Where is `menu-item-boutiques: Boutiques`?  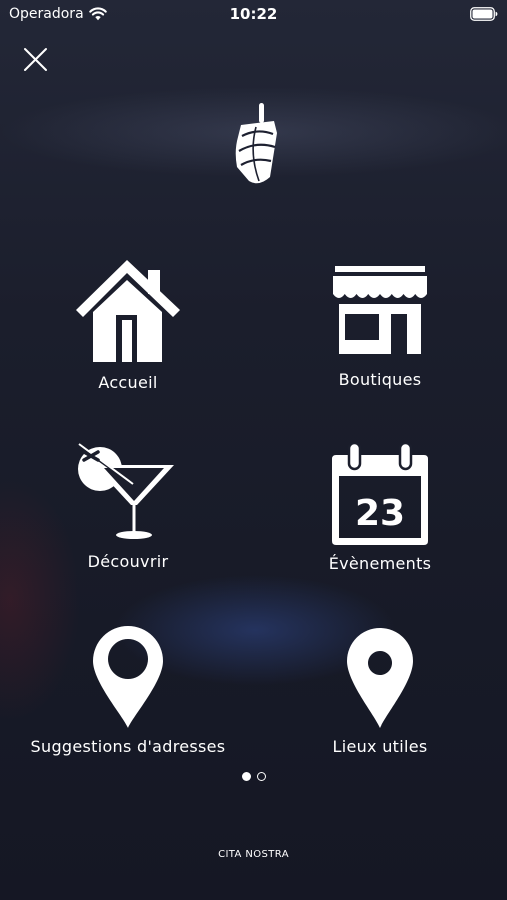 menu-item-boutiques: Boutiques is located at coordinates (380, 327).